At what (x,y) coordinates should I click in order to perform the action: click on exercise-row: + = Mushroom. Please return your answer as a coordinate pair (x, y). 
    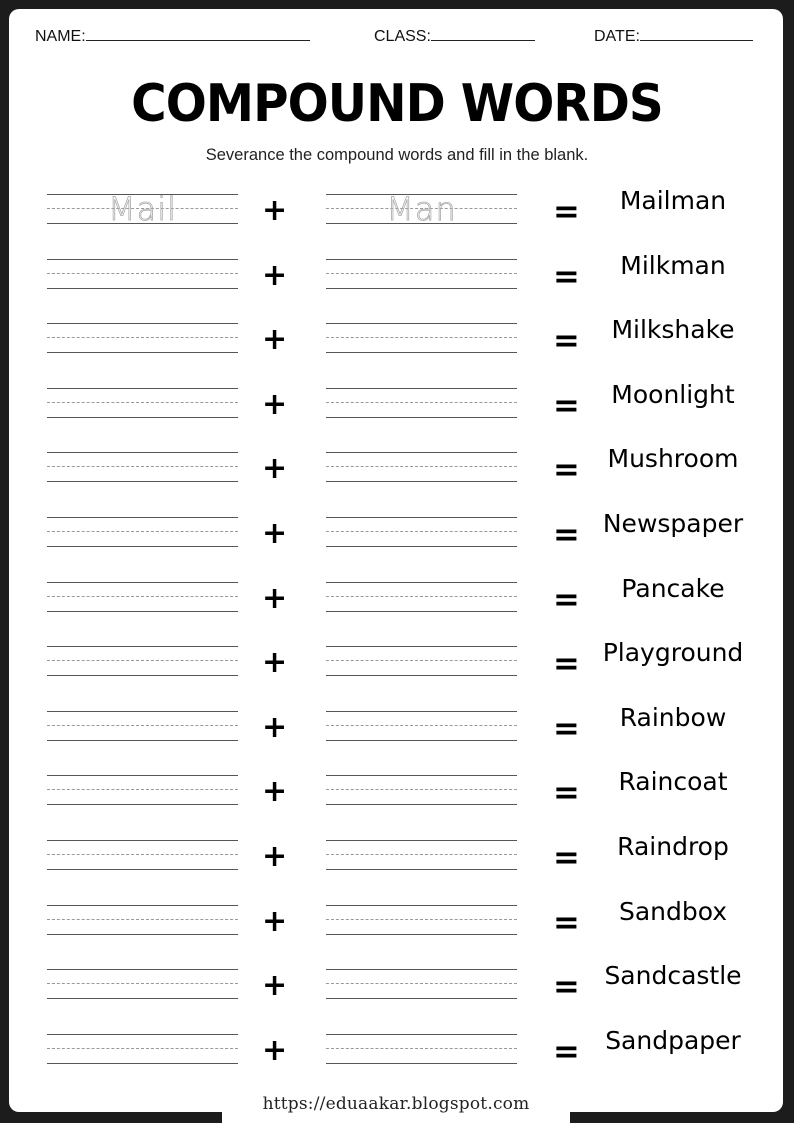
    Looking at the image, I should click on (397, 468).